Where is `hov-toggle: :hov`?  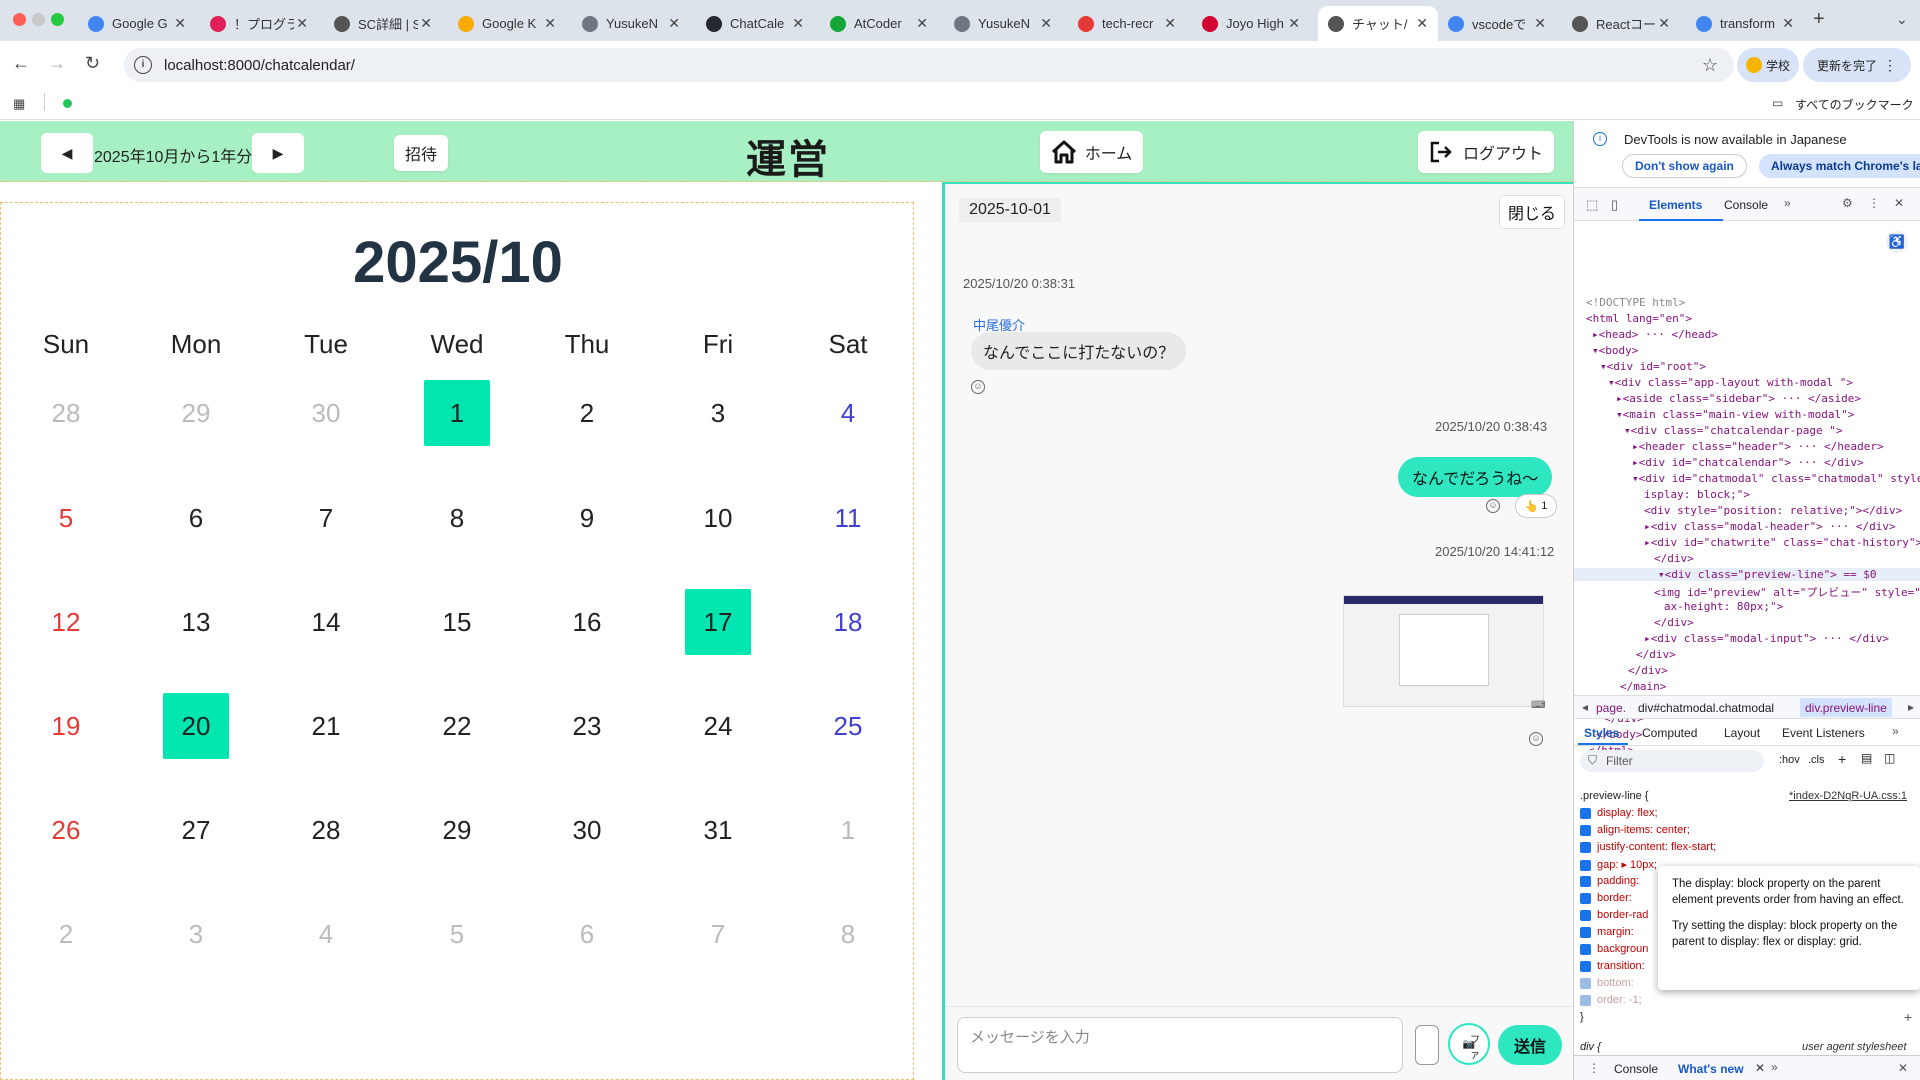
hov-toggle: :hov is located at coordinates (1789, 760).